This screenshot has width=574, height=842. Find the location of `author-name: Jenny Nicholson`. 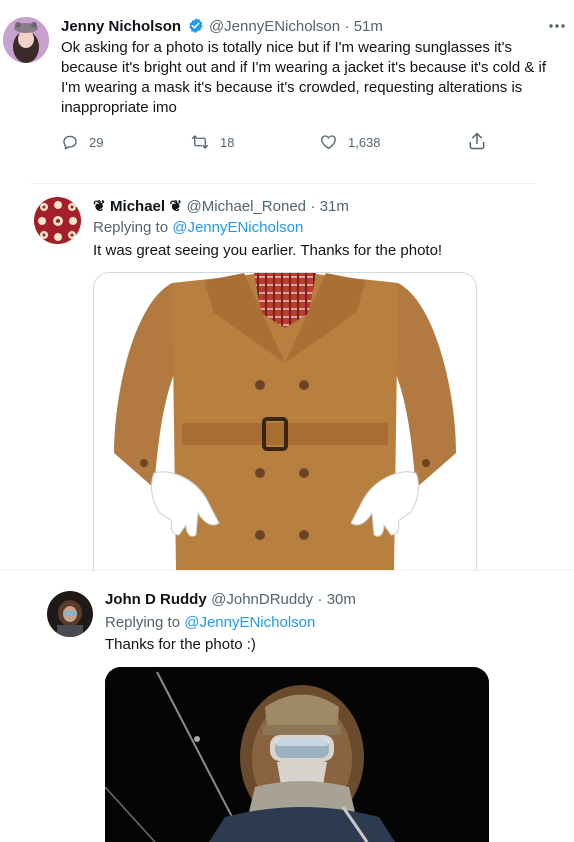

author-name: Jenny Nicholson is located at coordinates (121, 26).